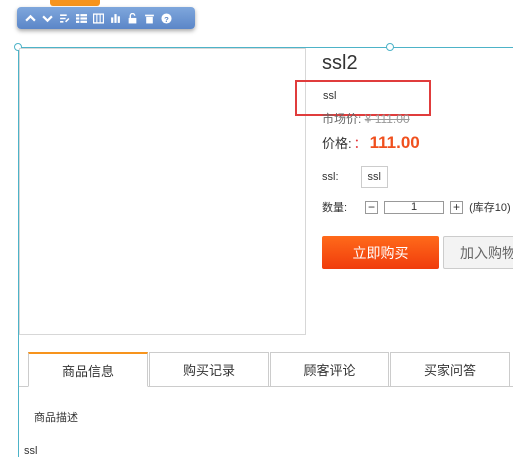 The height and width of the screenshot is (457, 513). Describe the element at coordinates (387, 118) in the screenshot. I see `market-price-value: ¥ 111.00` at that location.